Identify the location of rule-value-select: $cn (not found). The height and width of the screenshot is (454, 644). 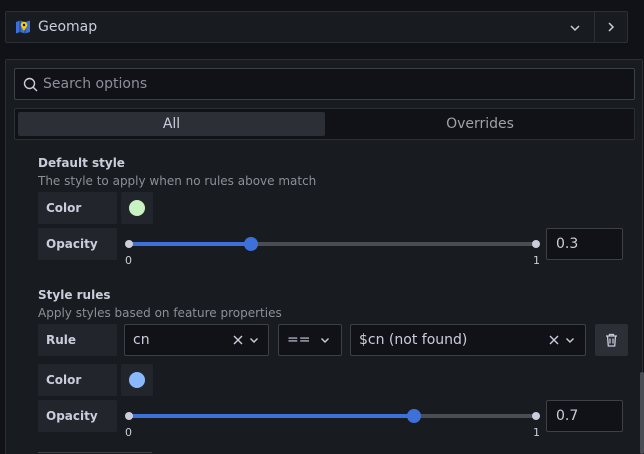
(468, 340).